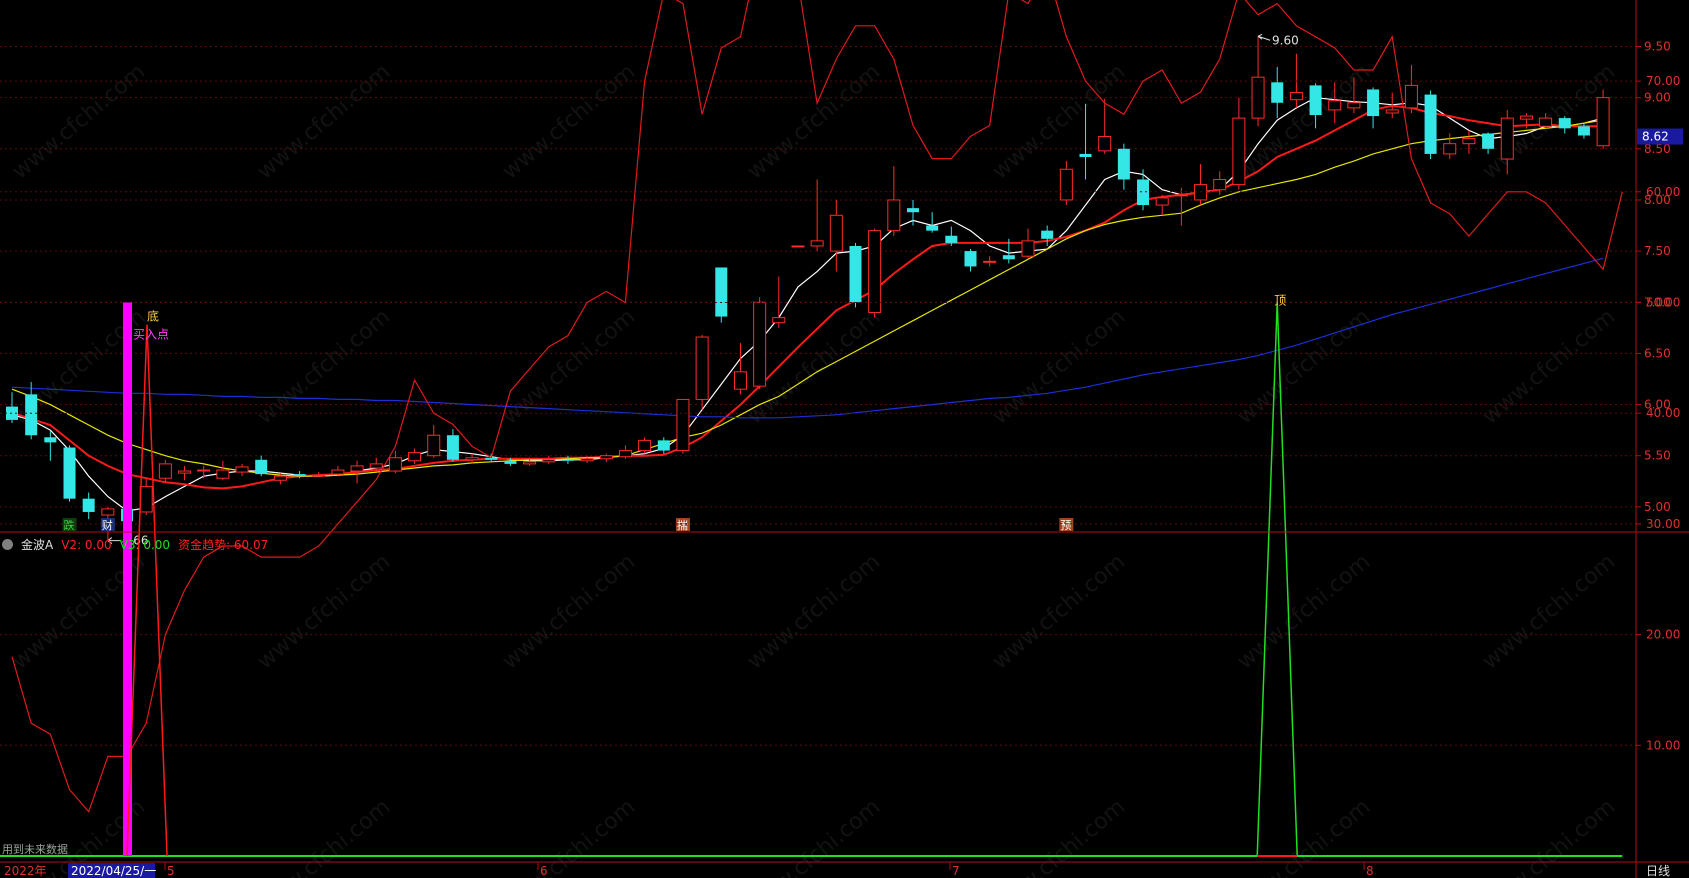 Image resolution: width=1689 pixels, height=878 pixels. I want to click on signal-tag-text: 财, so click(107, 525).